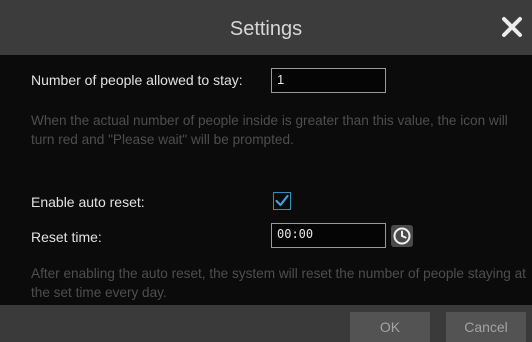 Image resolution: width=532 pixels, height=342 pixels. What do you see at coordinates (328, 235) in the screenshot?
I see `reset-time-input: 00:00` at bounding box center [328, 235].